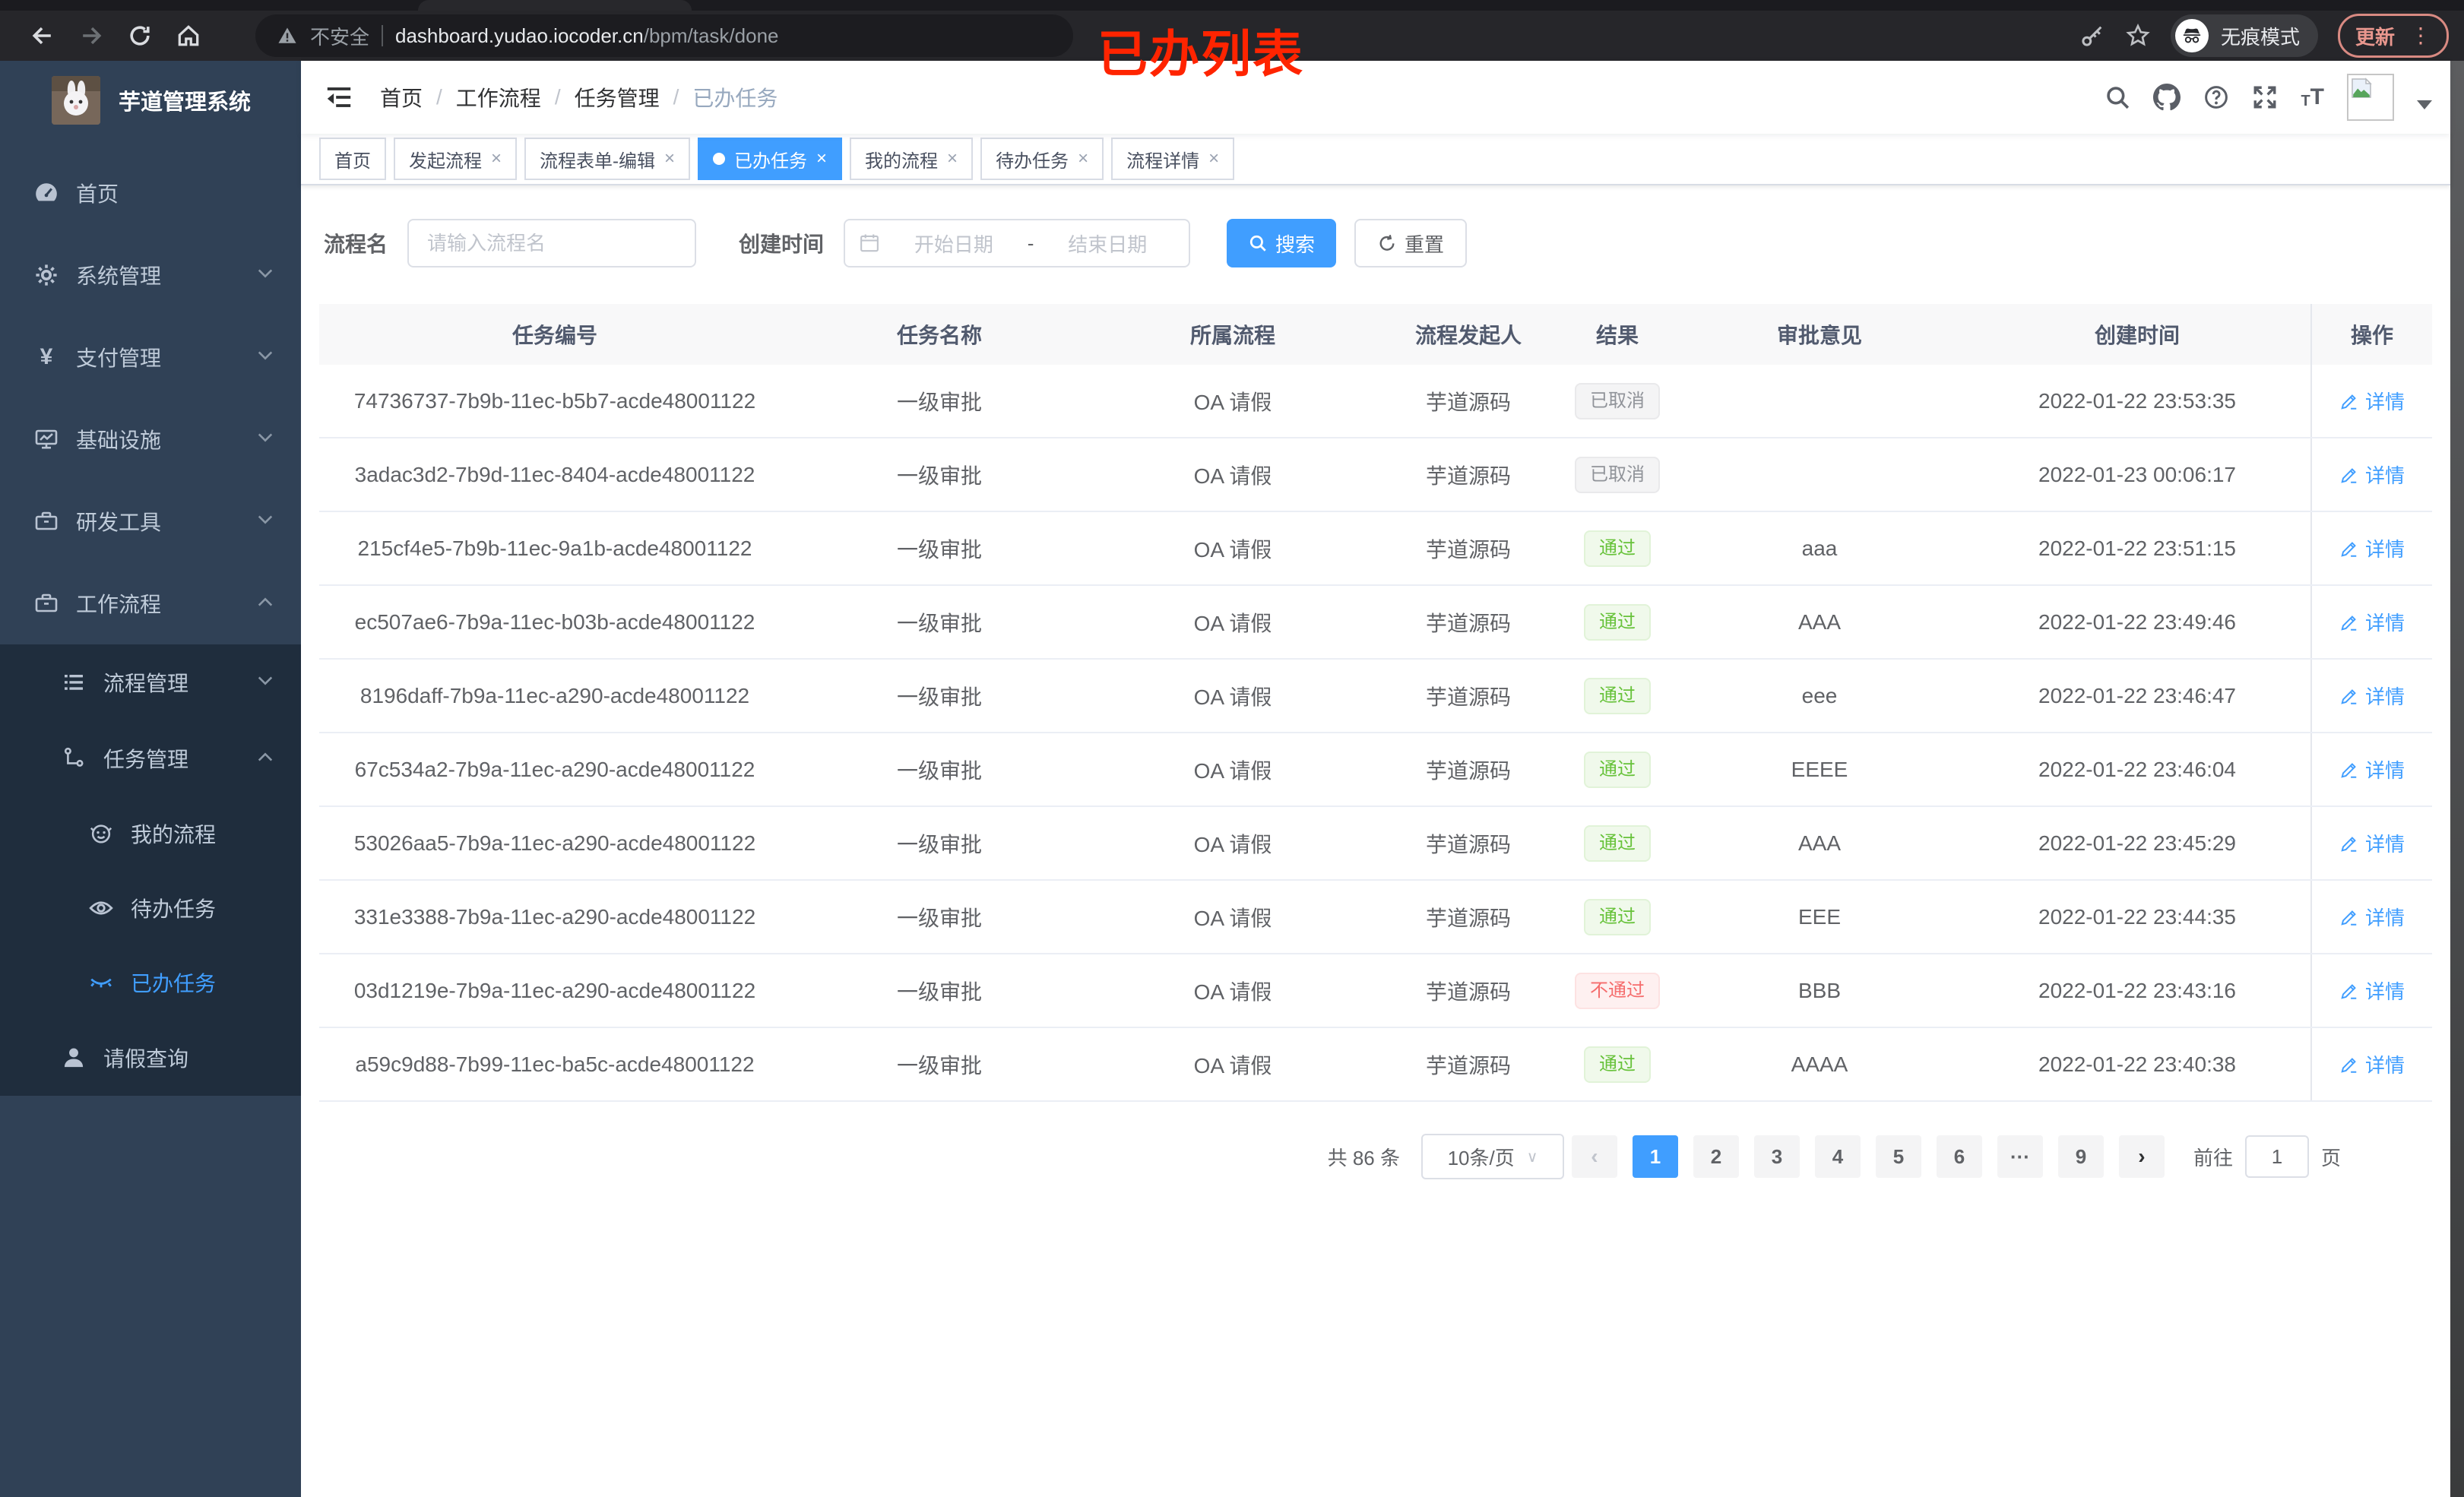 Image resolution: width=2464 pixels, height=1497 pixels. What do you see at coordinates (1173, 159) in the screenshot?
I see `tab-proc-detail: 流程详情 ×` at bounding box center [1173, 159].